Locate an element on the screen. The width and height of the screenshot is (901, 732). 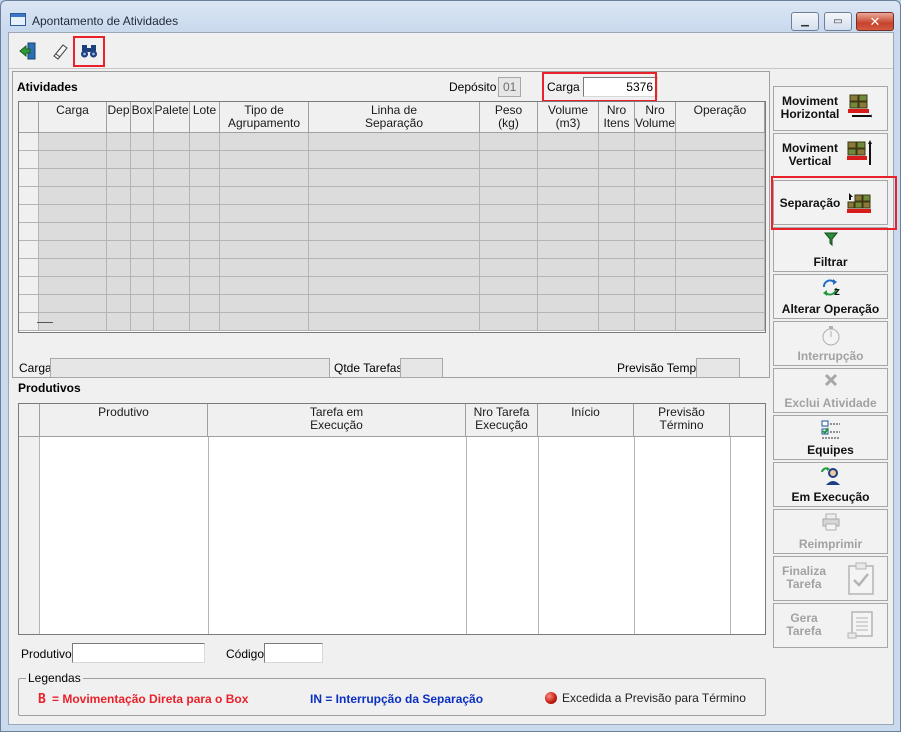
col-box: Box is located at coordinates (142, 117).